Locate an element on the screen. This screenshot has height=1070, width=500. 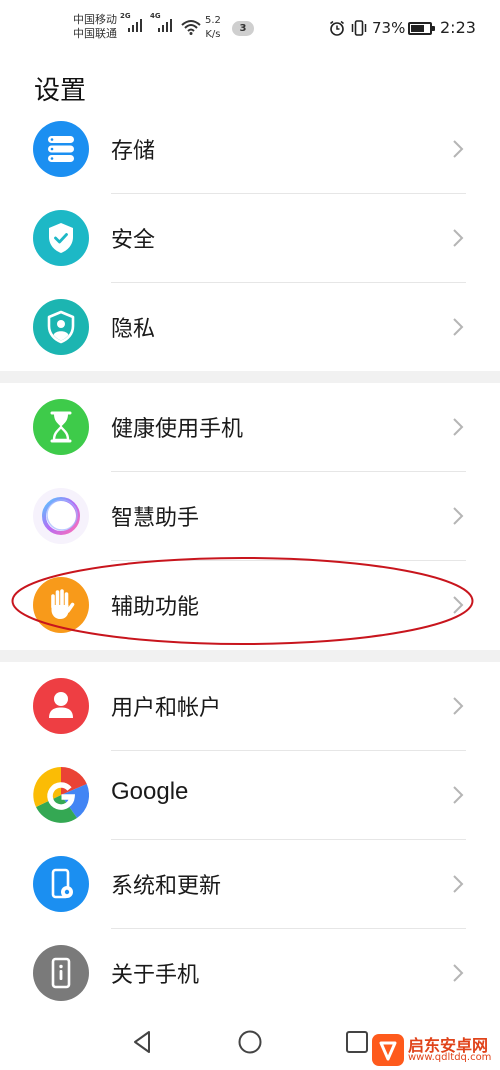
page-title: 设置 is located at coordinates (60, 91).